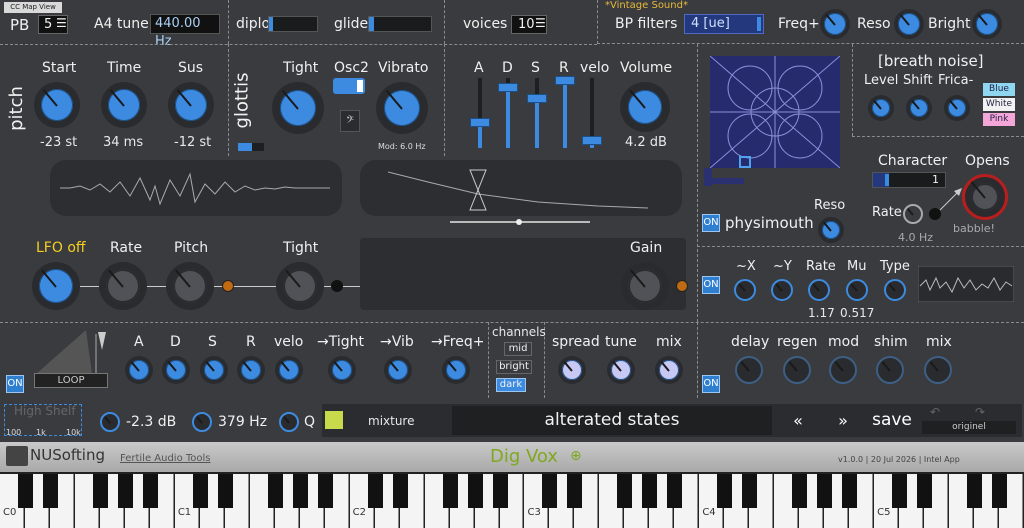  What do you see at coordinates (782, 290) in the screenshot?
I see `mod-y-knob` at bounding box center [782, 290].